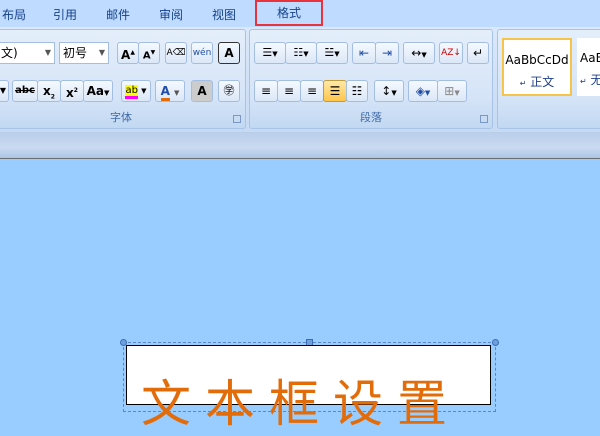 The width and height of the screenshot is (600, 436). Describe the element at coordinates (131, 92) in the screenshot. I see `highlighter-icon: ab` at that location.